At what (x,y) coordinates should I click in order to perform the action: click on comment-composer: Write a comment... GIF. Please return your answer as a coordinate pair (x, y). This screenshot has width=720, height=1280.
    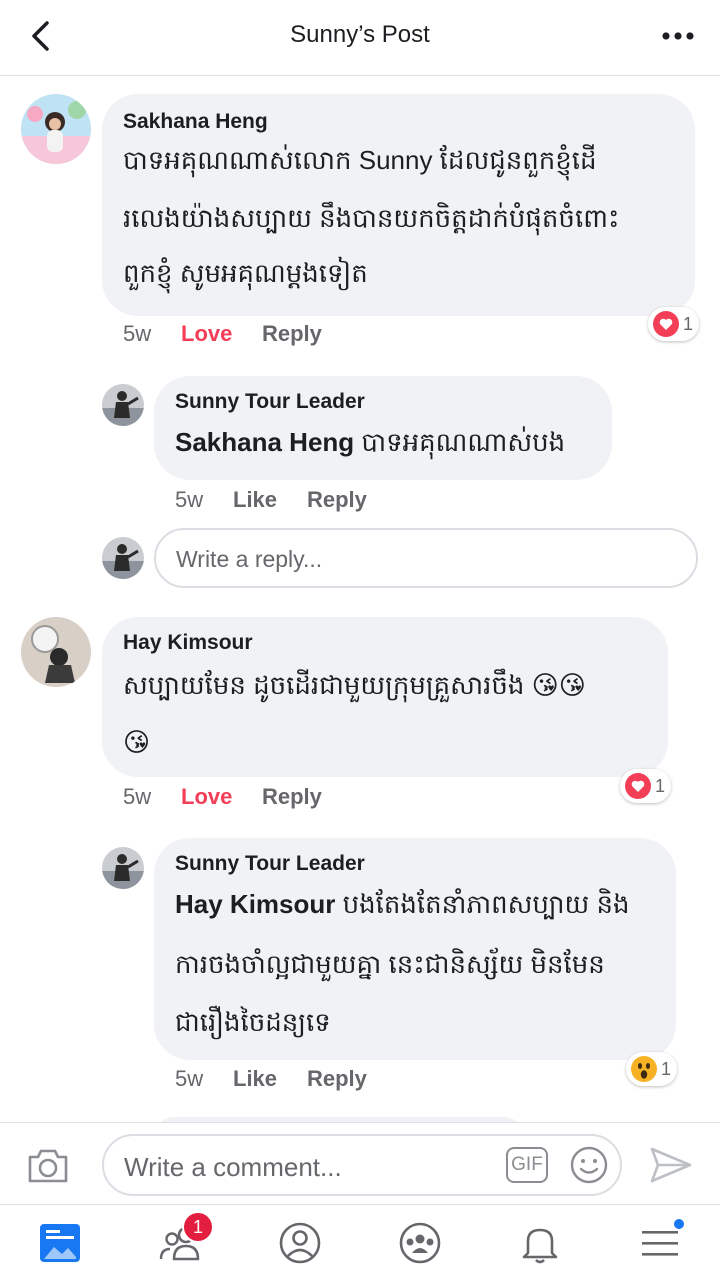
    Looking at the image, I should click on (360, 1163).